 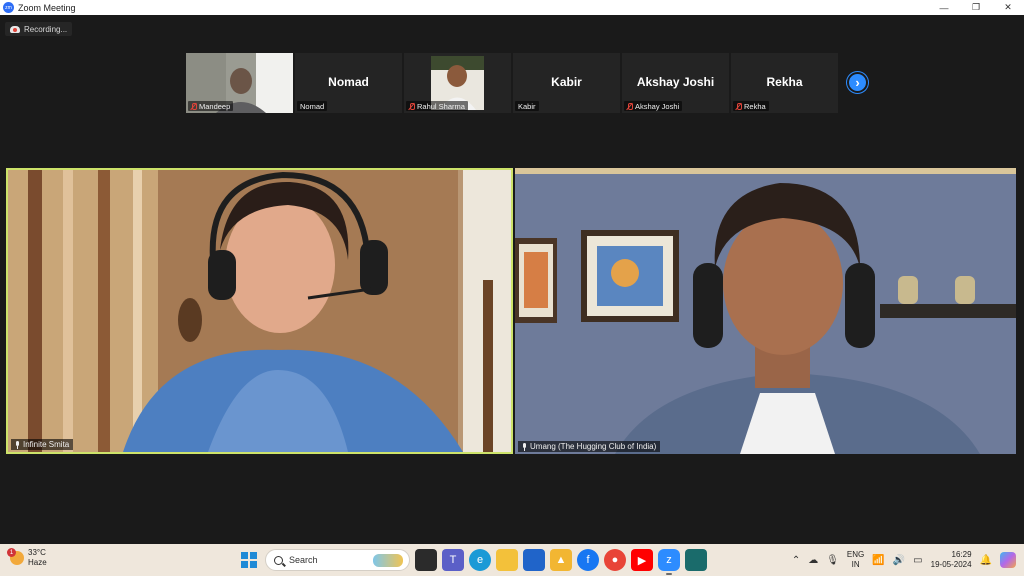 What do you see at coordinates (8, 7) in the screenshot?
I see `zoom-app-icon: zm` at bounding box center [8, 7].